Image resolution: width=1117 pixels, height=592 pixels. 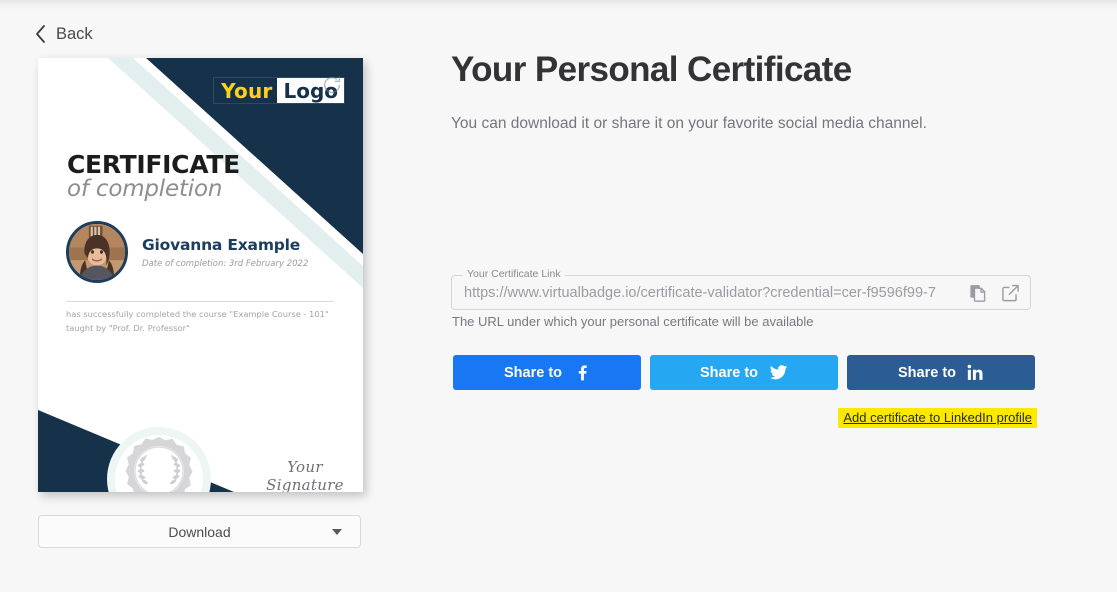 I want to click on logo-word-your: Your, so click(x=246, y=90).